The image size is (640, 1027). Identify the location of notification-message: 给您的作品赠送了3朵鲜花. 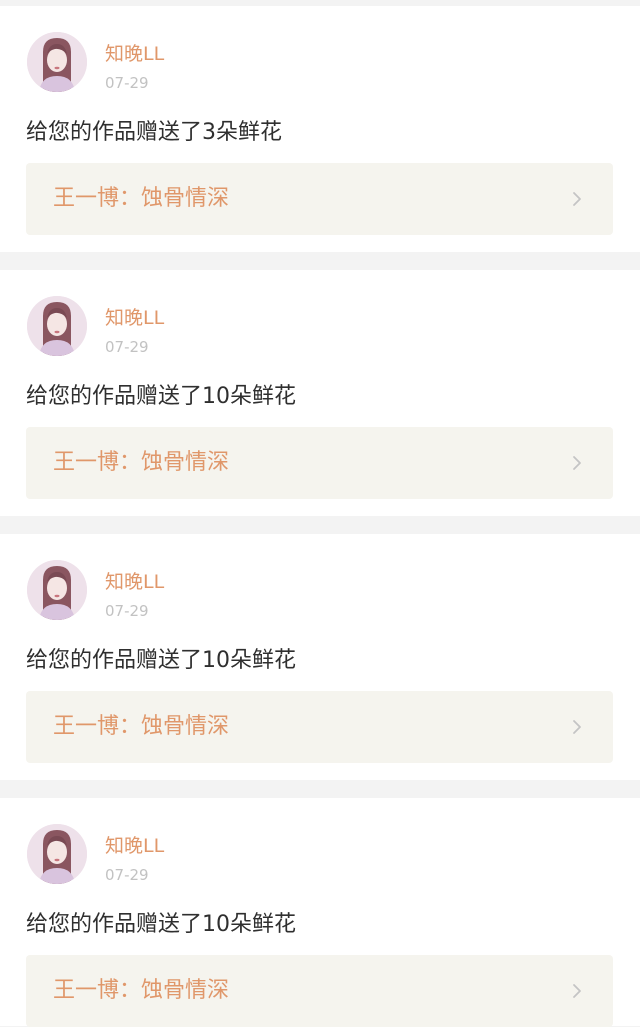
(154, 132).